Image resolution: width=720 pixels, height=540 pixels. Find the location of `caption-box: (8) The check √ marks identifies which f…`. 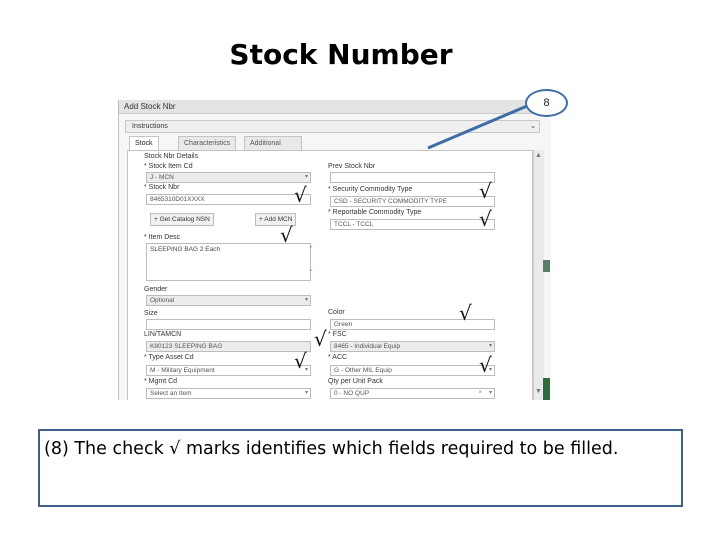

caption-box: (8) The check √ marks identifies which f… is located at coordinates (360, 468).